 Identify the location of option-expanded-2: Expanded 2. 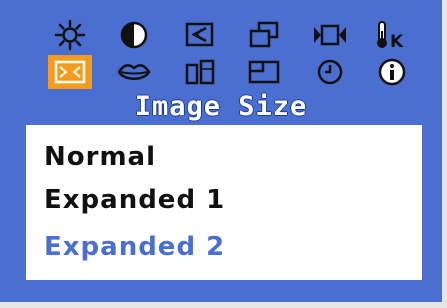
(134, 247).